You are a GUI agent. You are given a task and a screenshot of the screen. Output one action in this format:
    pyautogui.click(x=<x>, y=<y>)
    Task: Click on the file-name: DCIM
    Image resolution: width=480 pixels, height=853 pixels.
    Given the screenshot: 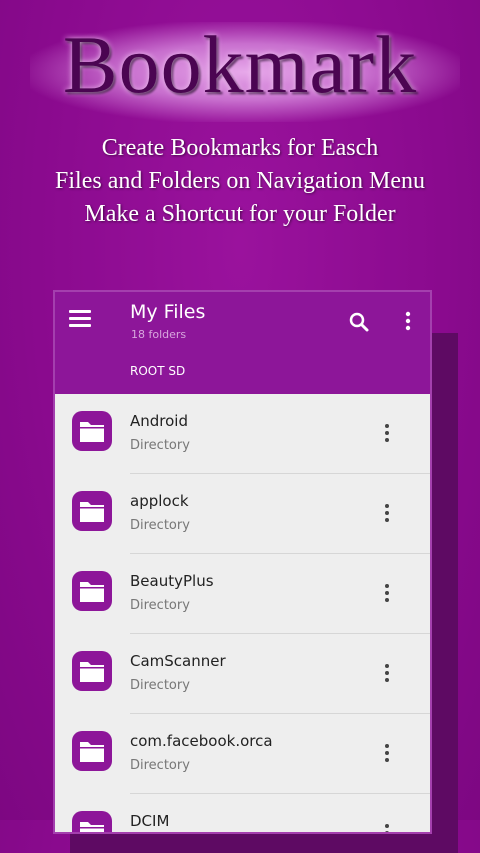 What is the action you would take?
    pyautogui.click(x=150, y=821)
    